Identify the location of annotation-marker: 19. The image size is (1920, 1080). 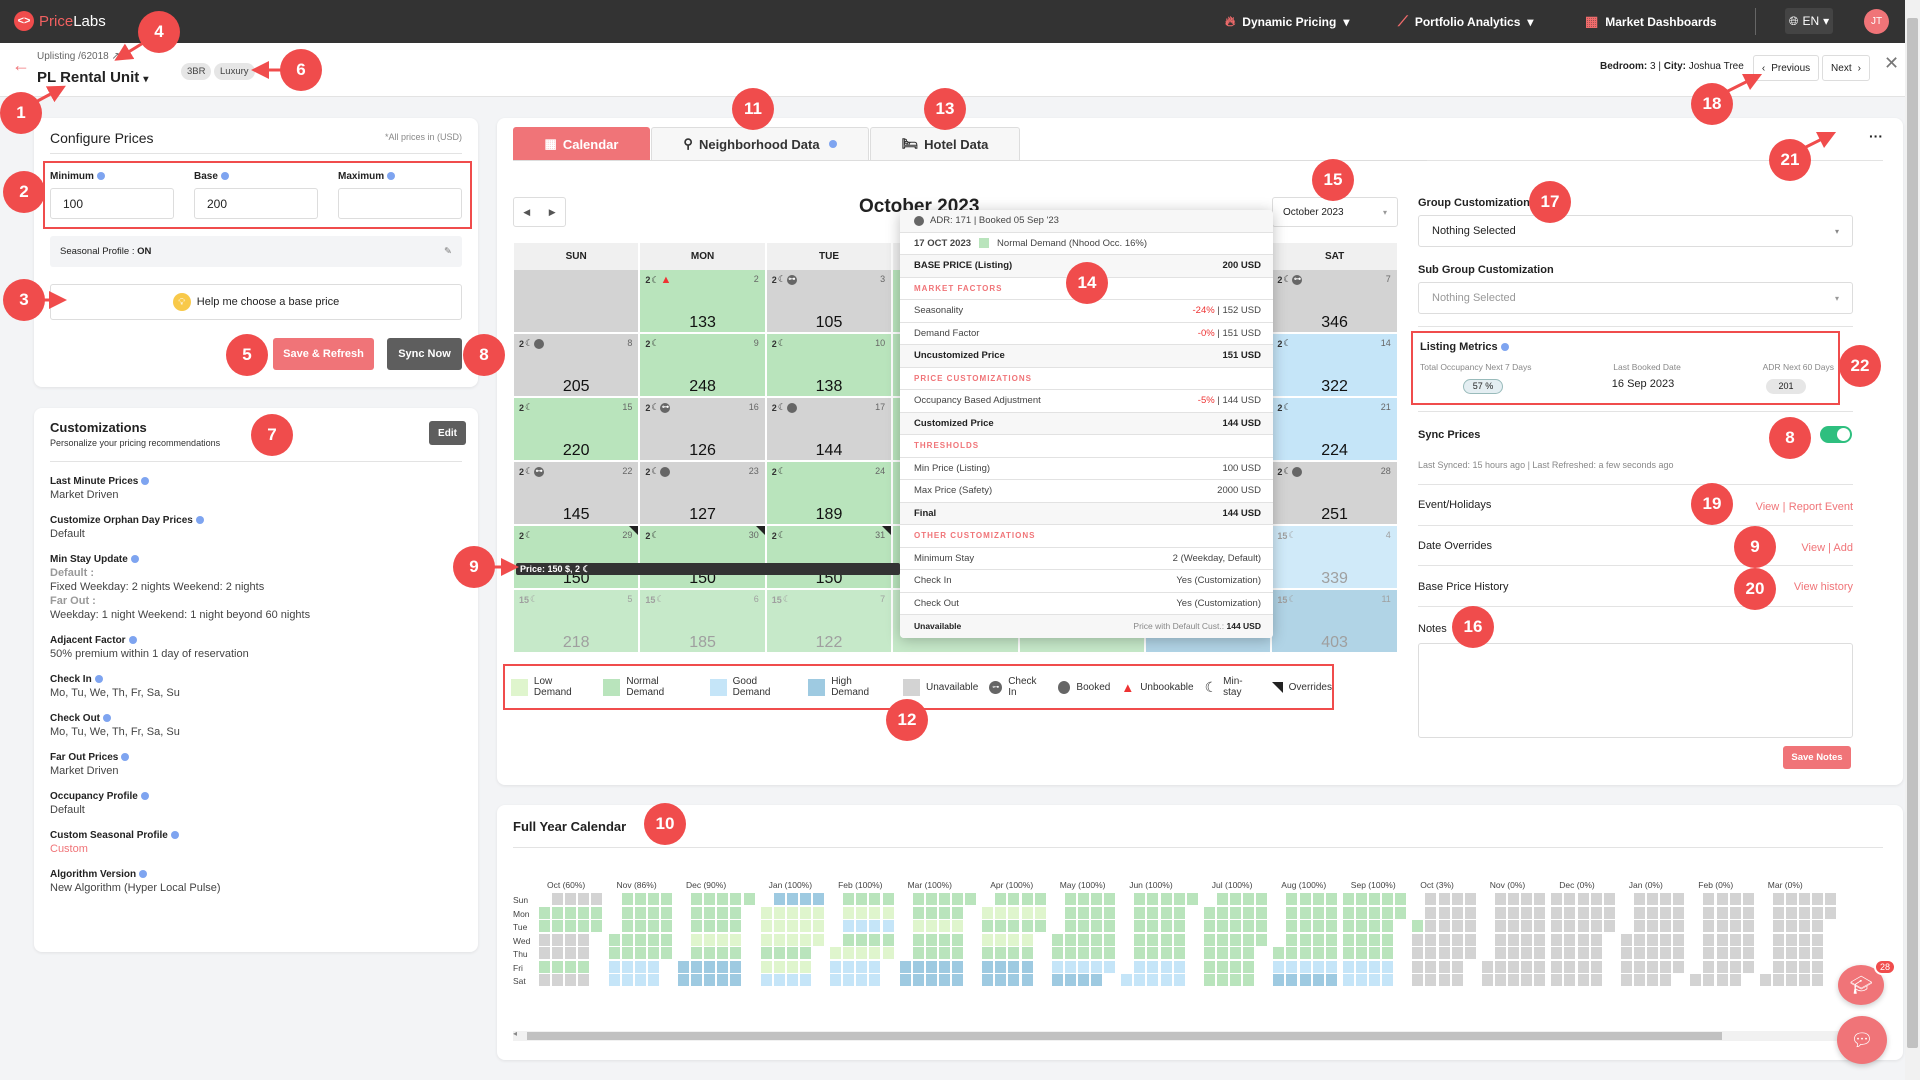
(1712, 504).